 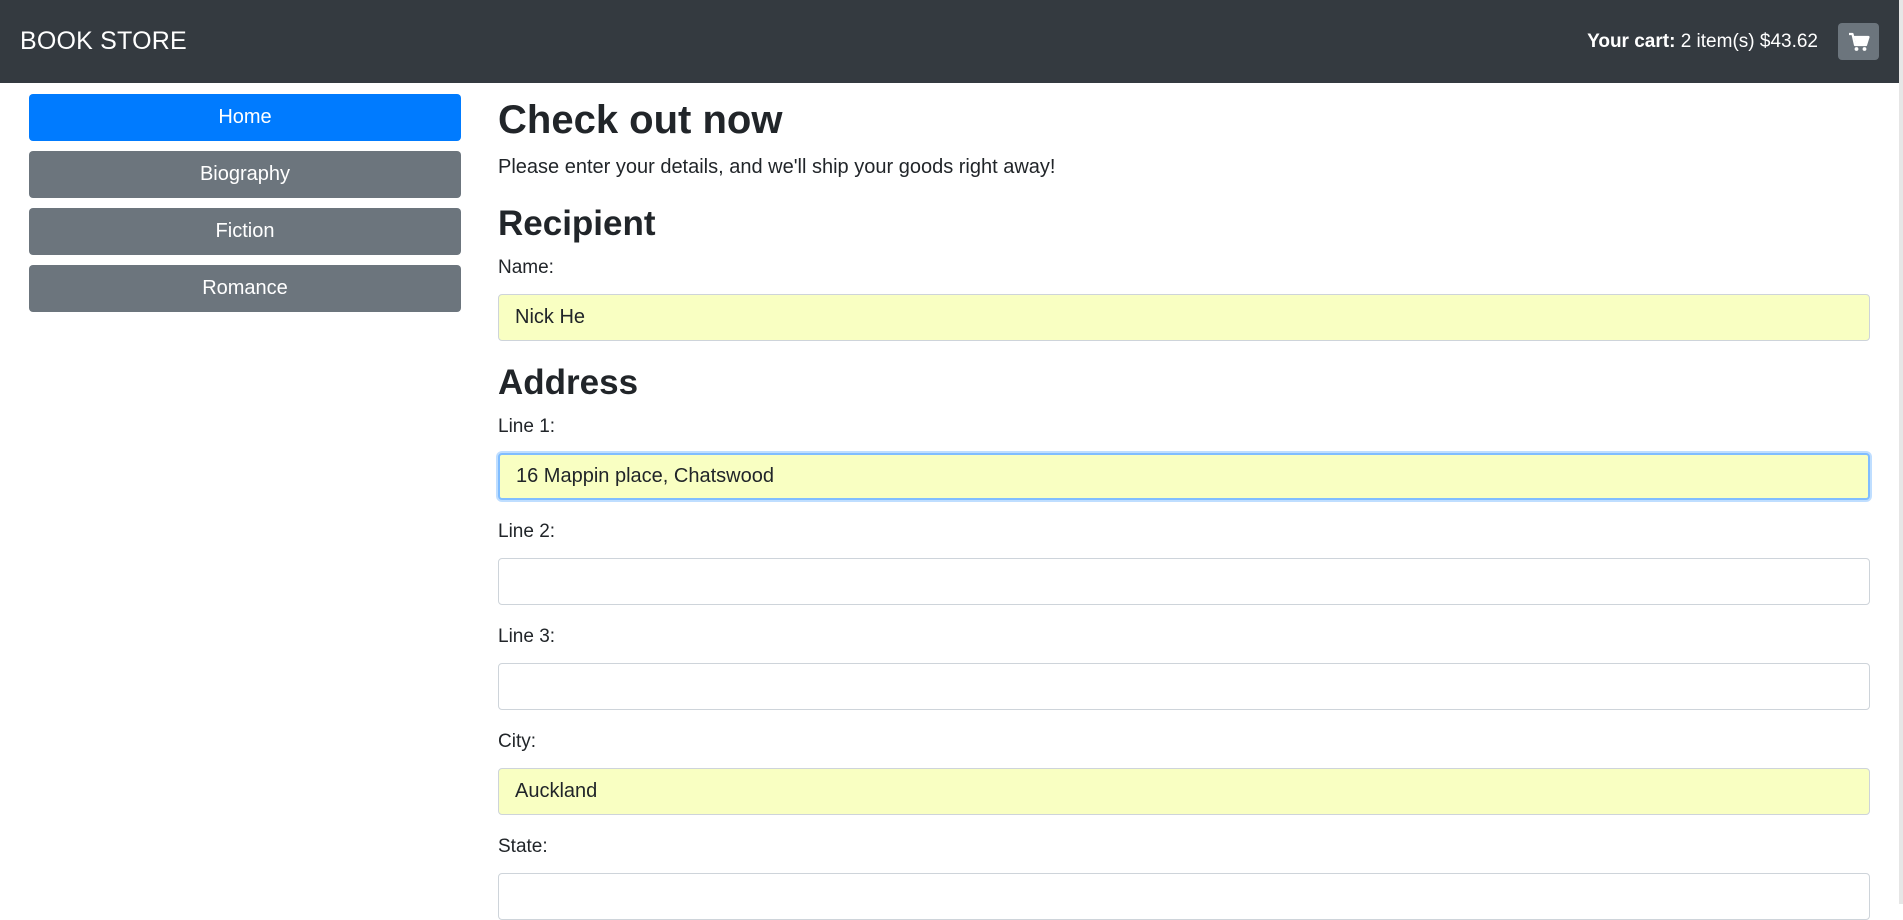 I want to click on sidebar-item-fiction: Fiction, so click(x=245, y=231).